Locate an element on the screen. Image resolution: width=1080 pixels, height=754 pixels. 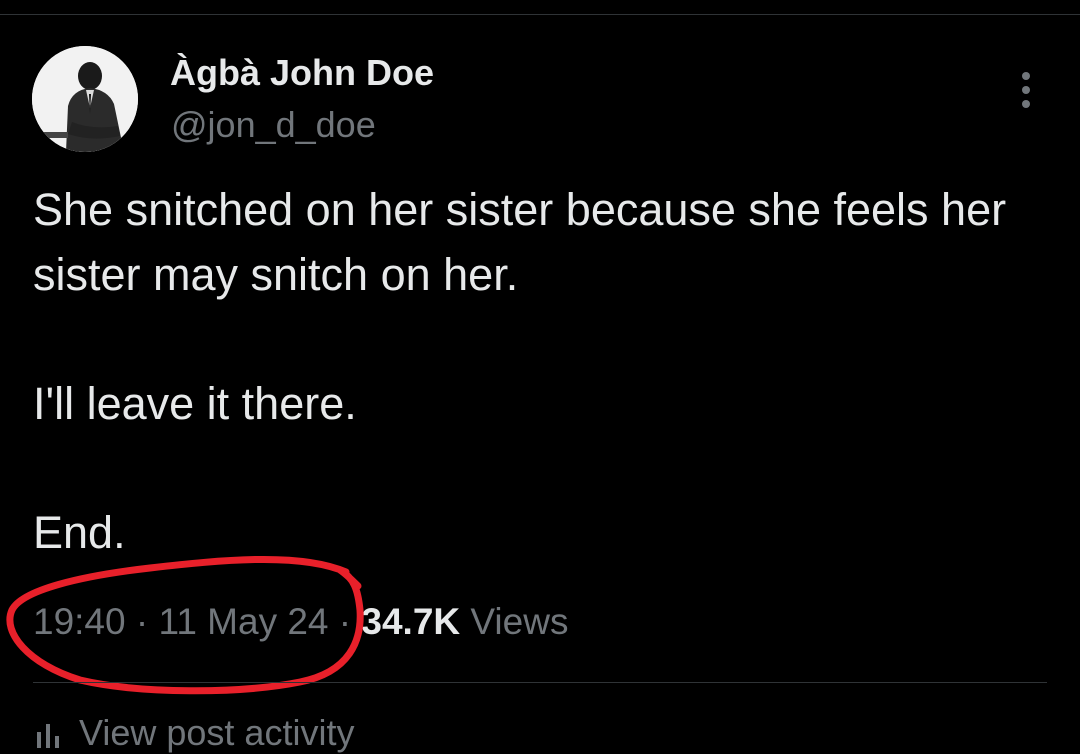
tweet-paragraph: I'll leave it there. is located at coordinates (195, 403).